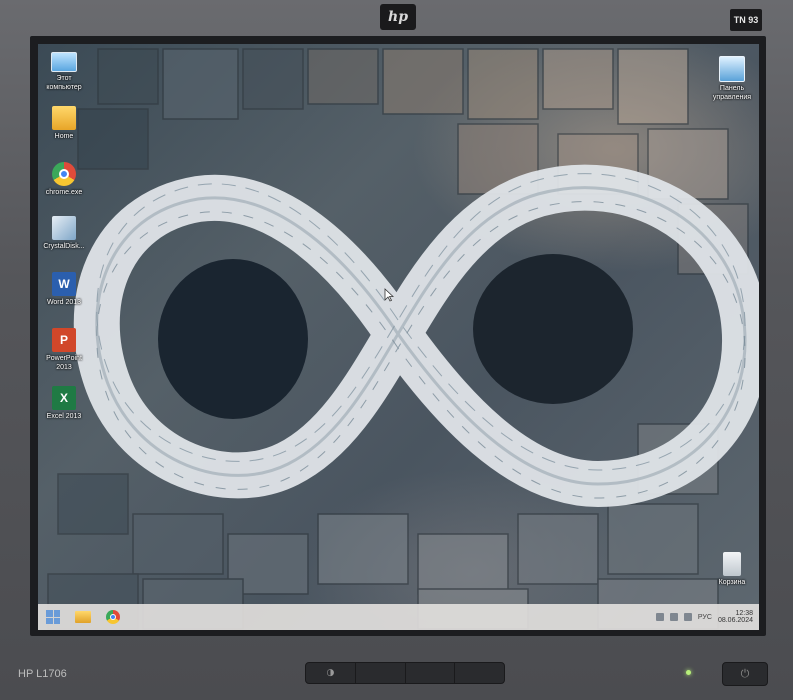  I want to click on power-led-icon, so click(688, 672).